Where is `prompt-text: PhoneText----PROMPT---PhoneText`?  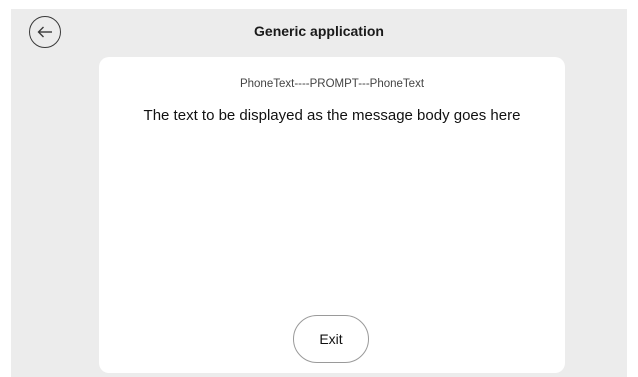 prompt-text: PhoneText----PROMPT---PhoneText is located at coordinates (332, 84).